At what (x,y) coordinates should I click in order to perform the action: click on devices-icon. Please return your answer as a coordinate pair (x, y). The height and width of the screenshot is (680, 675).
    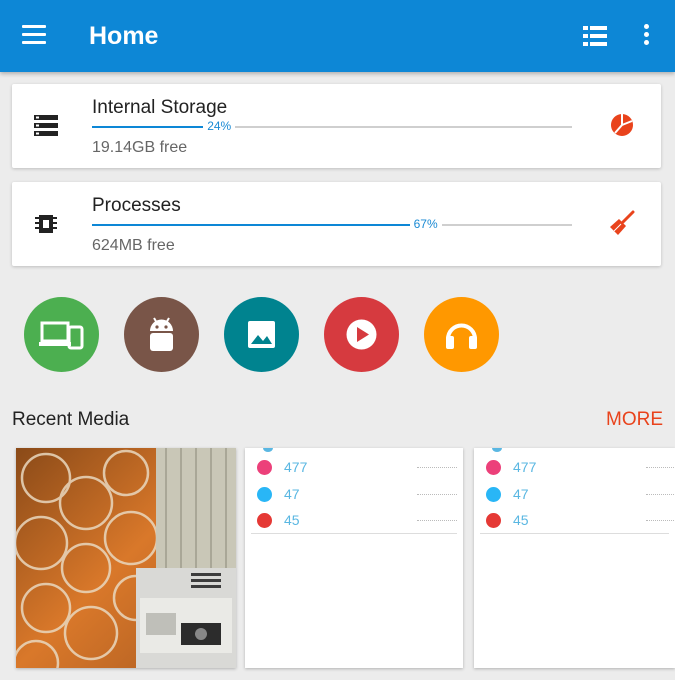
    Looking at the image, I should click on (61, 335).